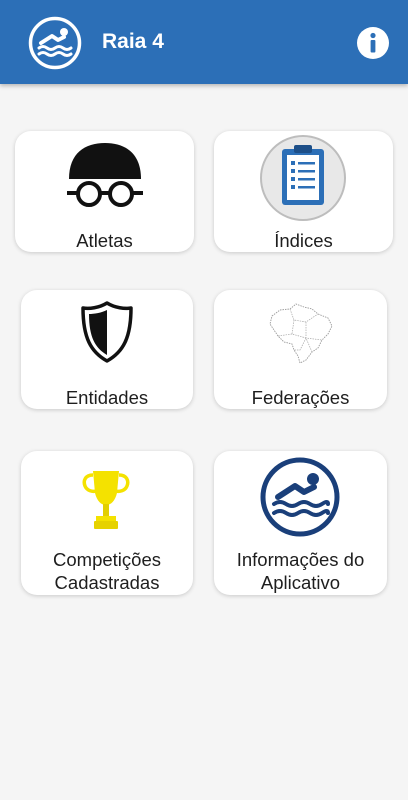 This screenshot has height=800, width=408. I want to click on informacoes-card: Informações do Aplicativo, so click(300, 523).